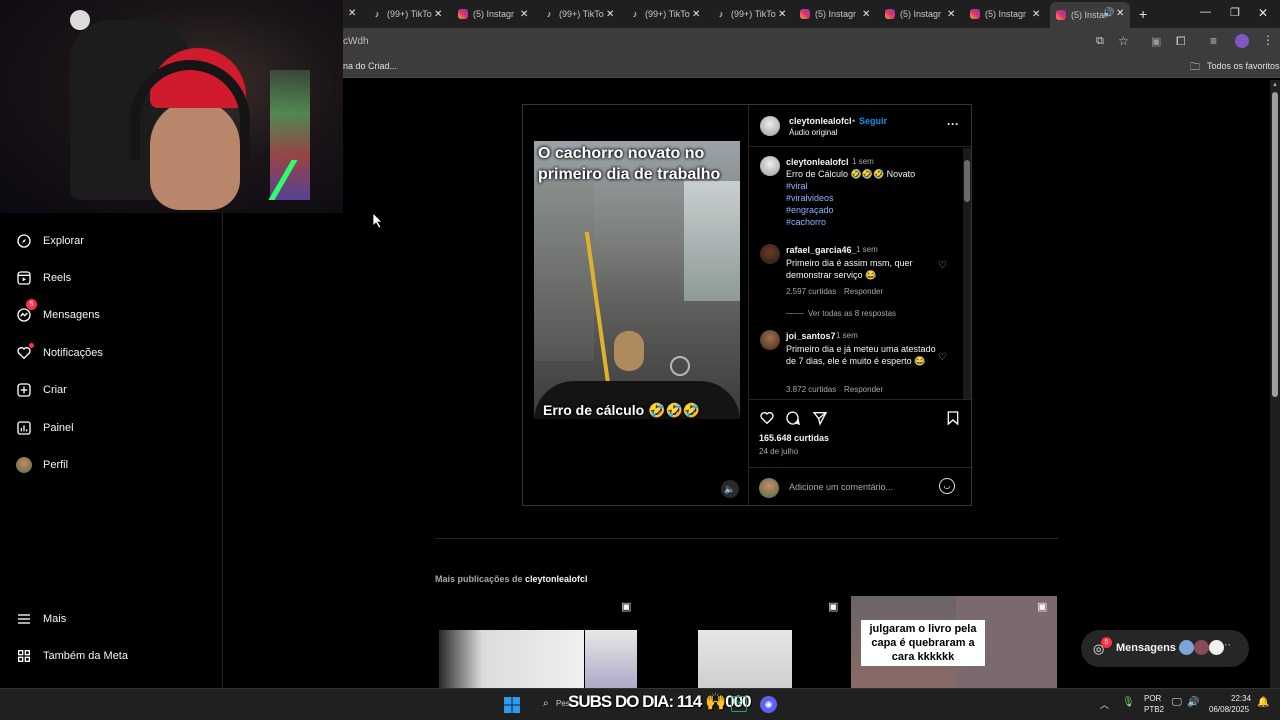  Describe the element at coordinates (42, 465) in the screenshot. I see `sidebar-item-perfil: Perfil` at that location.